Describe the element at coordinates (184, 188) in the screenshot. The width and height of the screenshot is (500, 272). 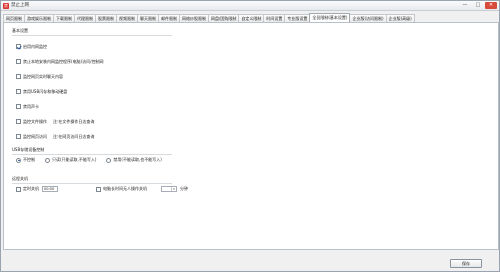
I see `minutes-unit-label: 分钟` at that location.